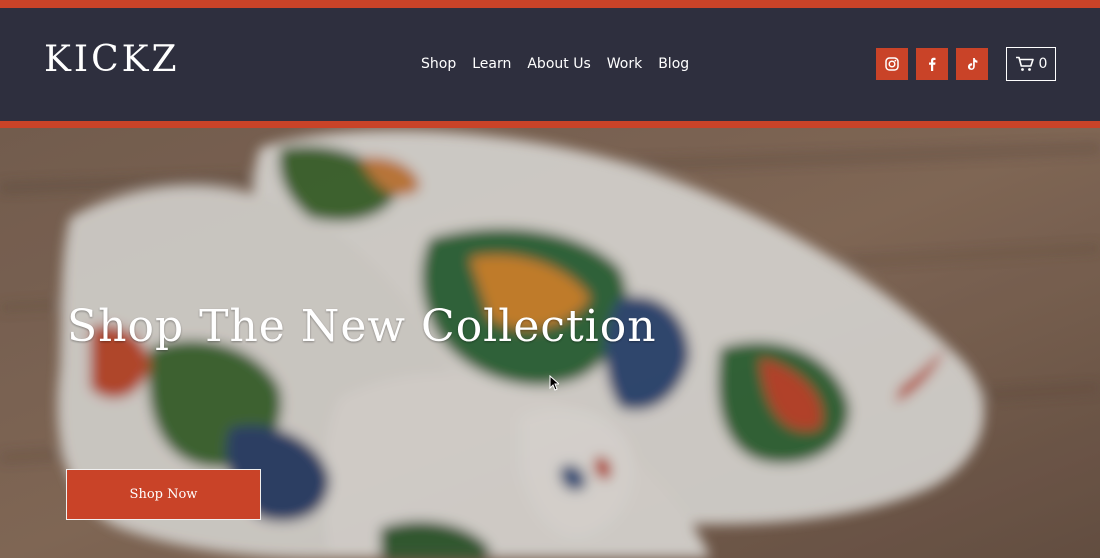 This screenshot has height=558, width=1100. What do you see at coordinates (1043, 64) in the screenshot?
I see `cart-count: 0` at bounding box center [1043, 64].